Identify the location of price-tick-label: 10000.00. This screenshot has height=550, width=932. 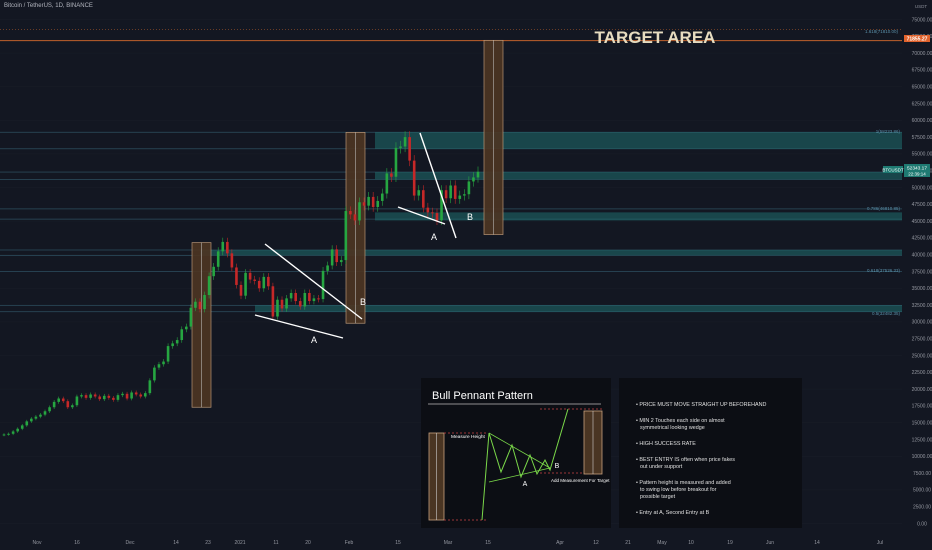
(922, 457).